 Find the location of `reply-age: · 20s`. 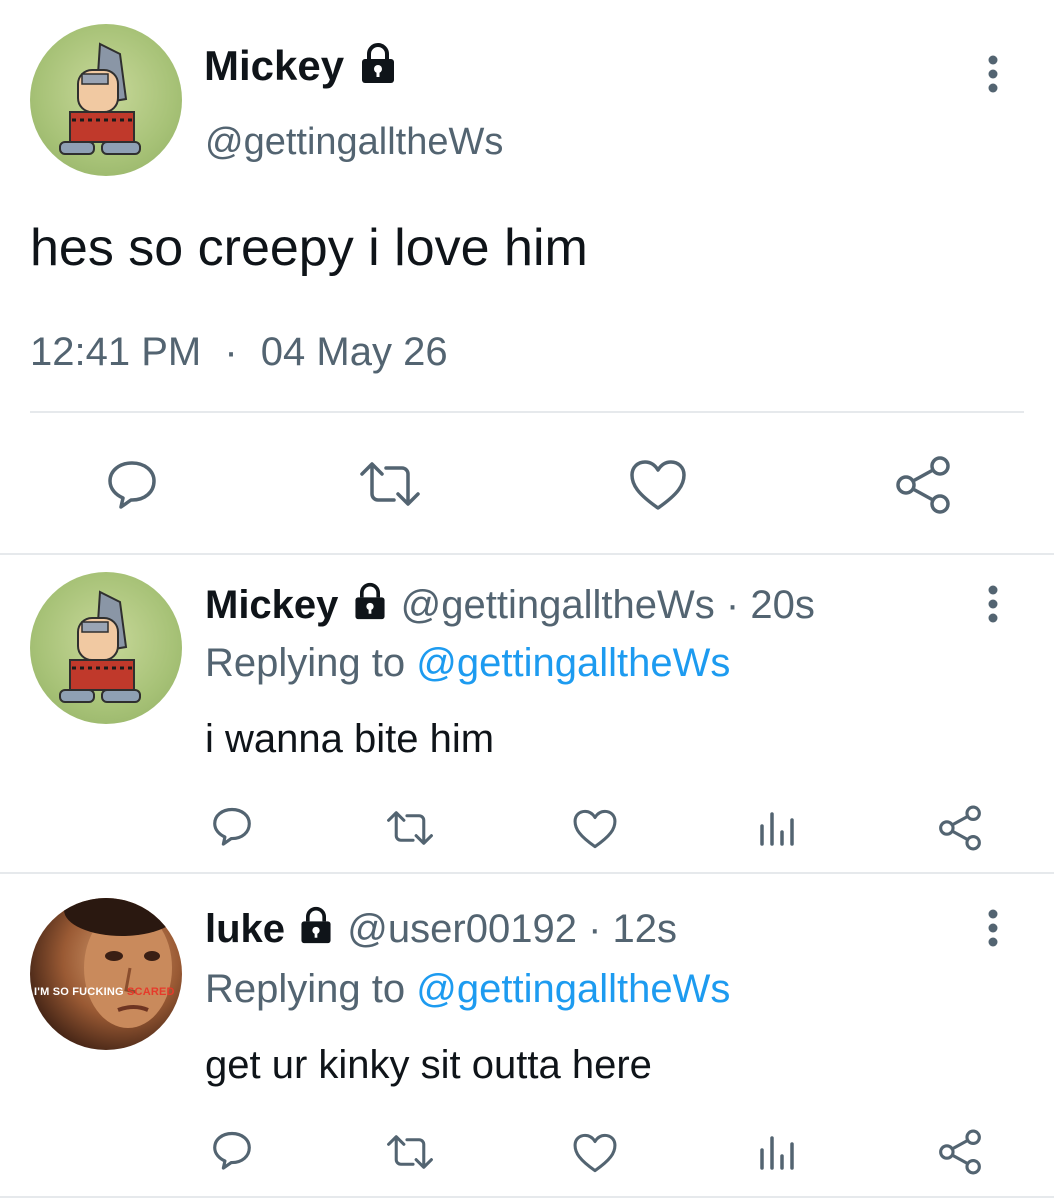

reply-age: · 20s is located at coordinates (770, 605).